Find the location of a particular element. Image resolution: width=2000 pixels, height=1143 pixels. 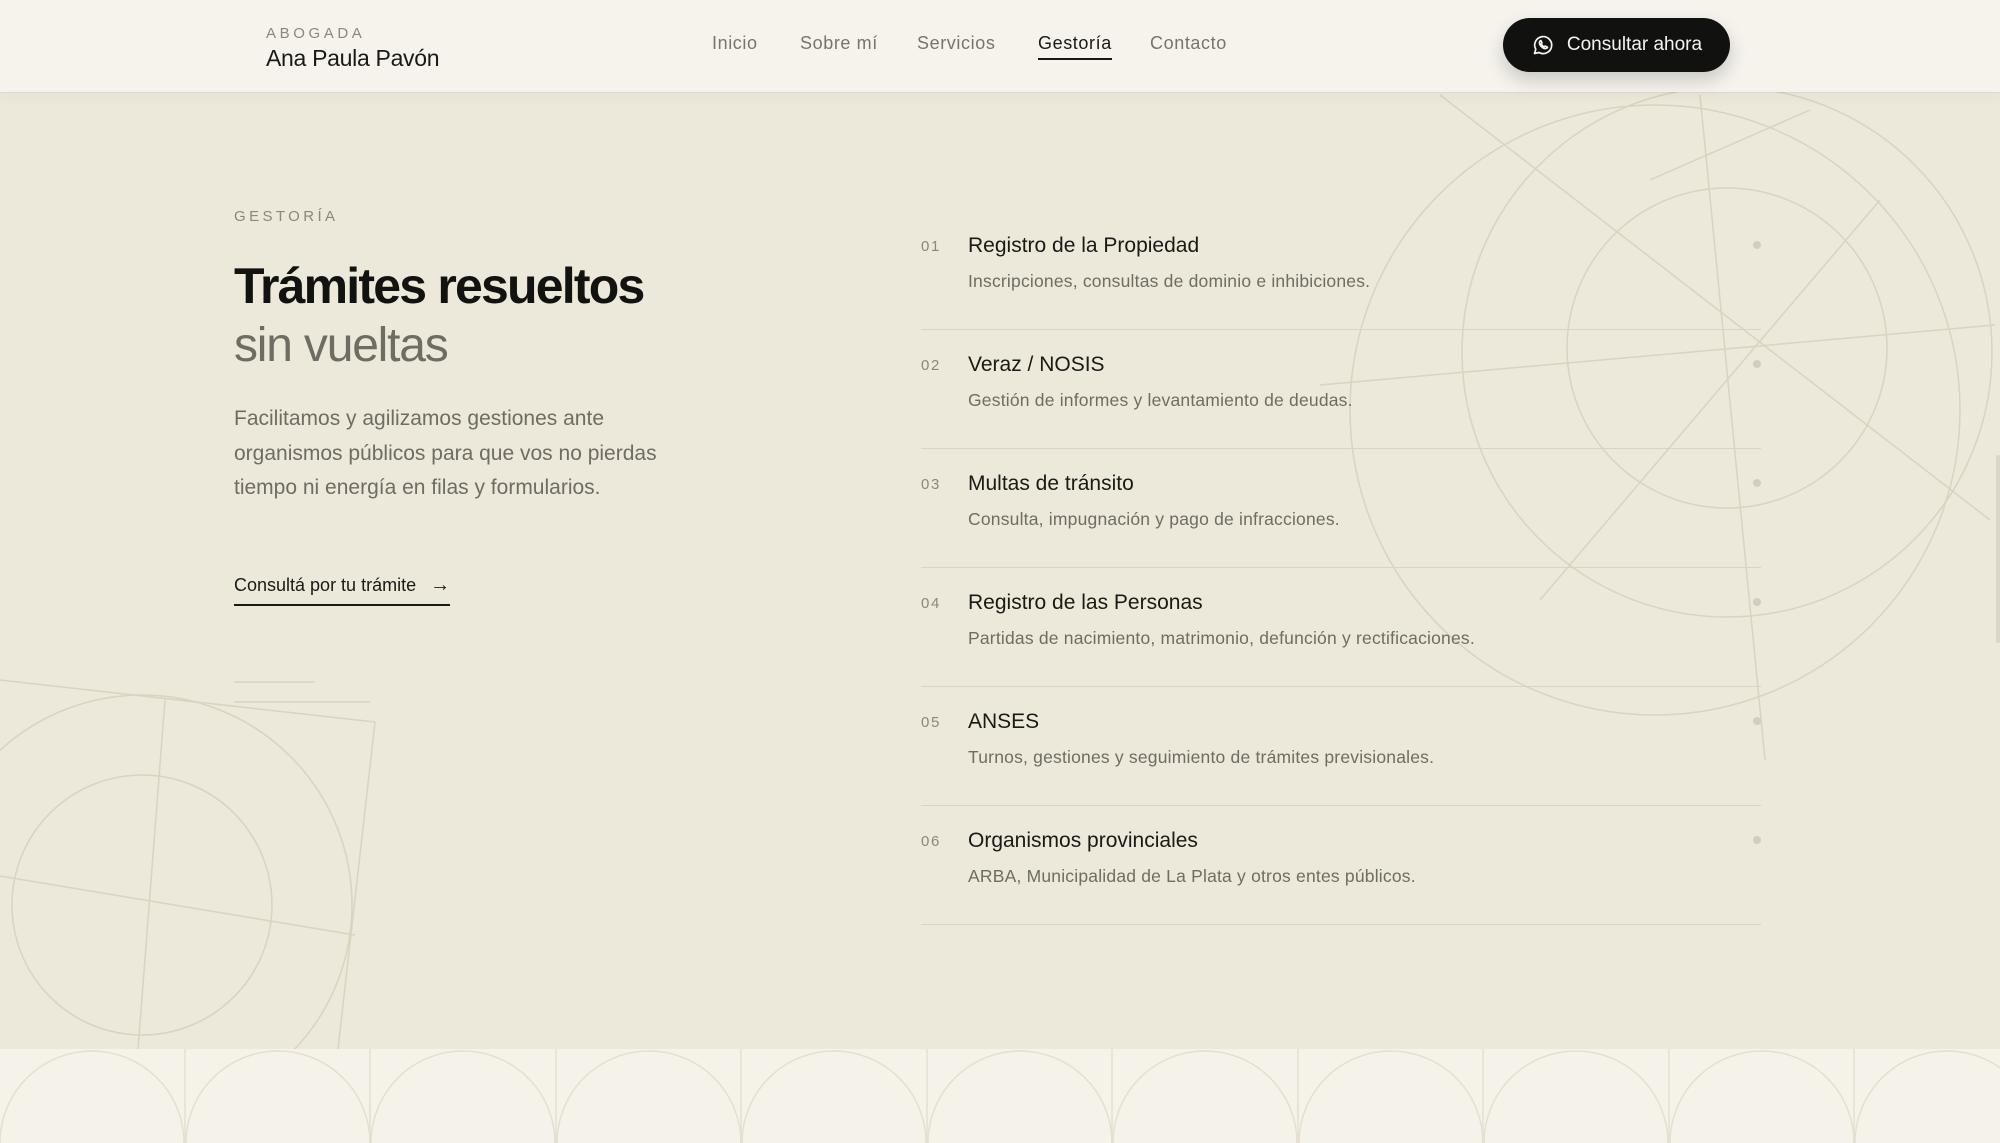

whatsapp-icon is located at coordinates (1543, 45).